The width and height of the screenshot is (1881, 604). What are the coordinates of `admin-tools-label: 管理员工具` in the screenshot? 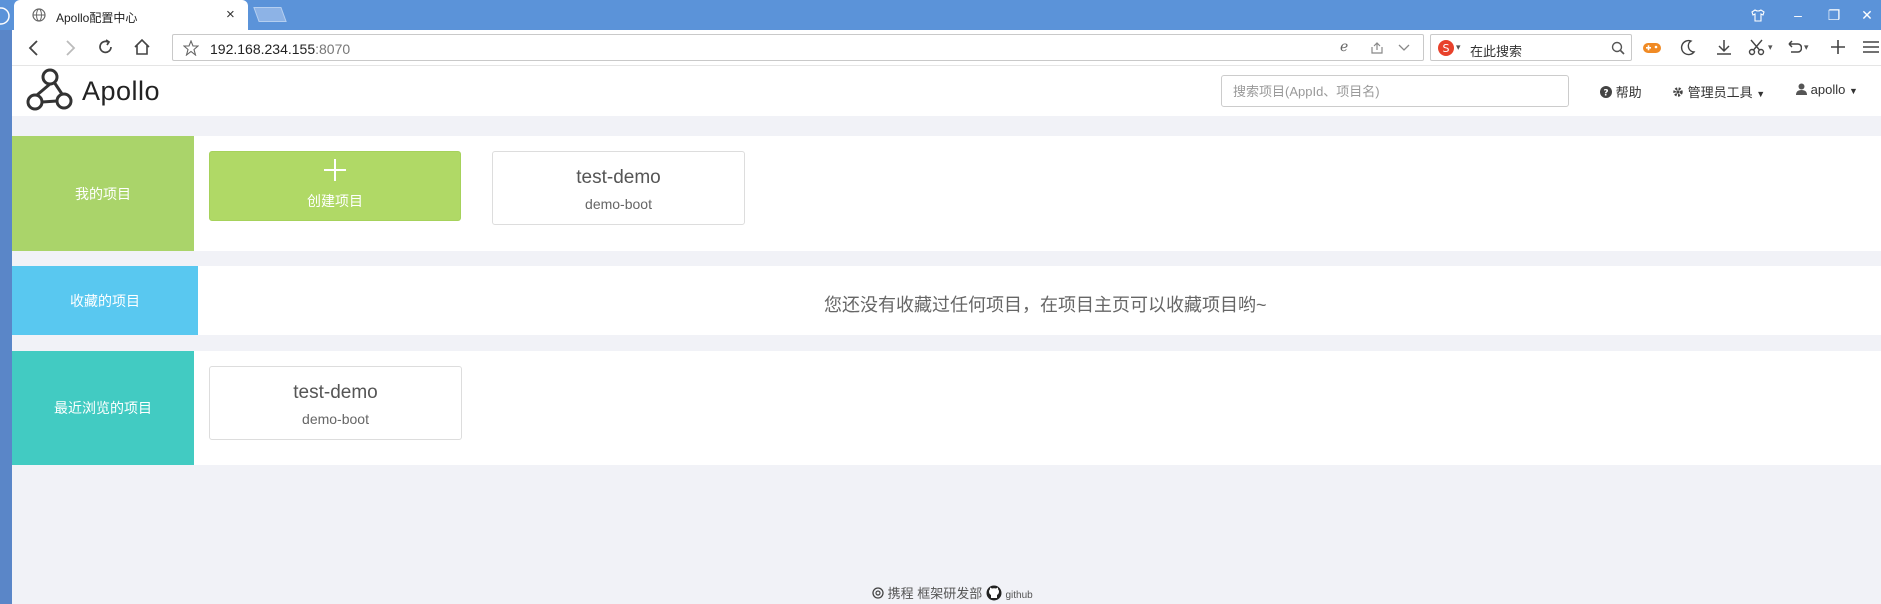 It's located at (1720, 92).